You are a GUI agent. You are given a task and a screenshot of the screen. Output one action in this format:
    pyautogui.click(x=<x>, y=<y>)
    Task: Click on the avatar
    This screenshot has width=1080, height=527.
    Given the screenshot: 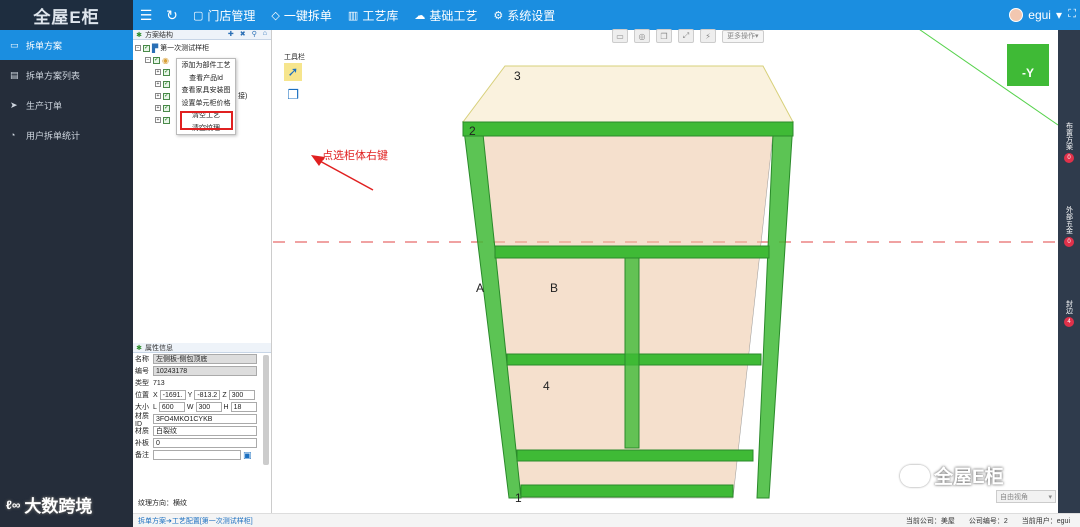 What is the action you would take?
    pyautogui.click(x=1016, y=15)
    